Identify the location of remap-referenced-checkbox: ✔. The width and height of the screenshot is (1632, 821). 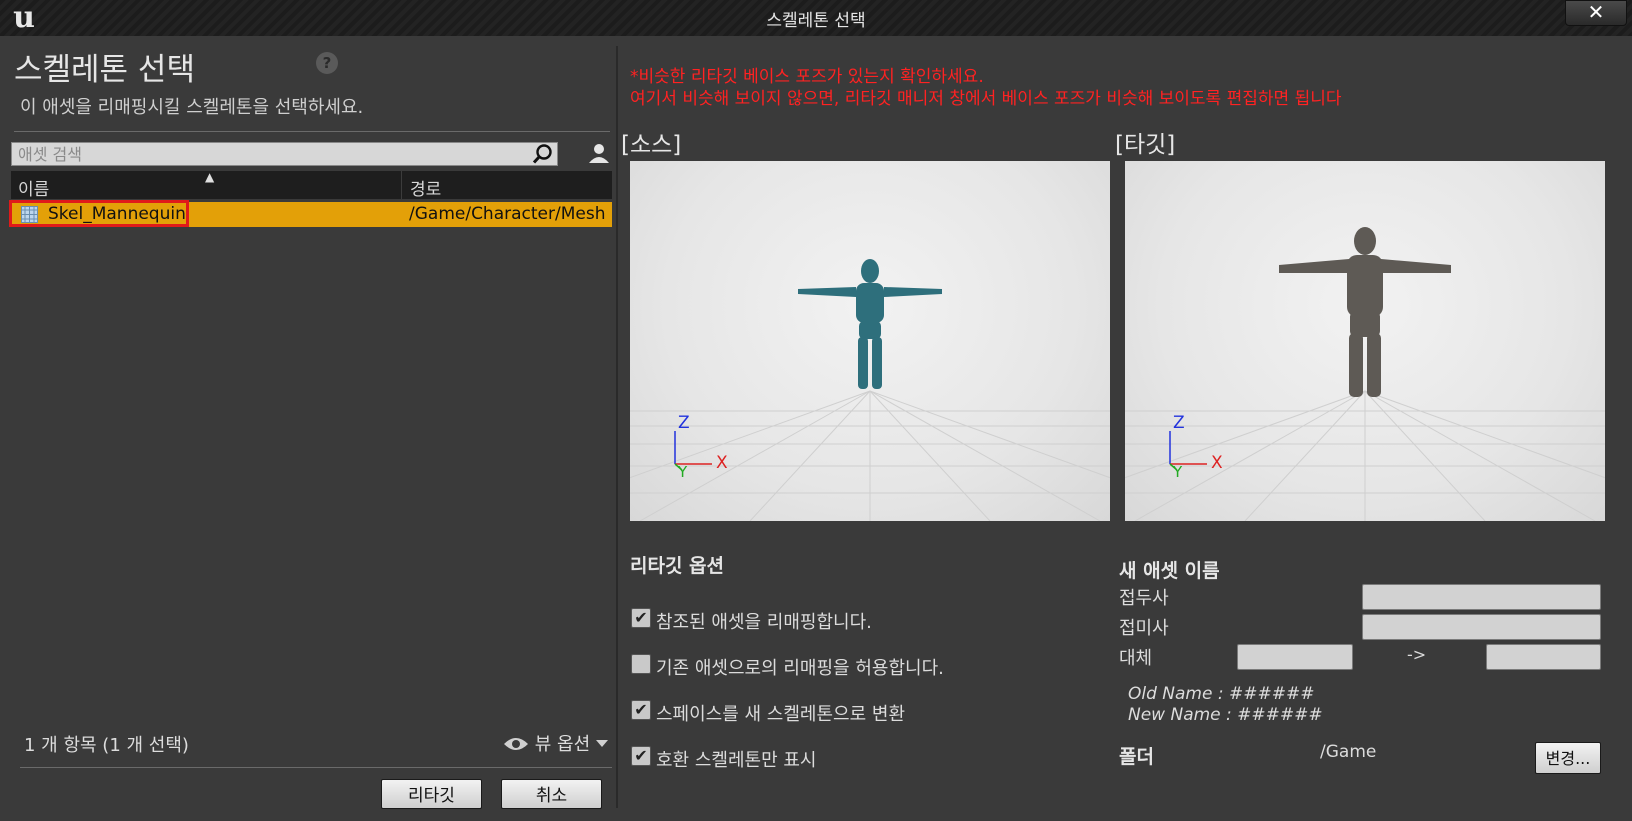
(641, 618).